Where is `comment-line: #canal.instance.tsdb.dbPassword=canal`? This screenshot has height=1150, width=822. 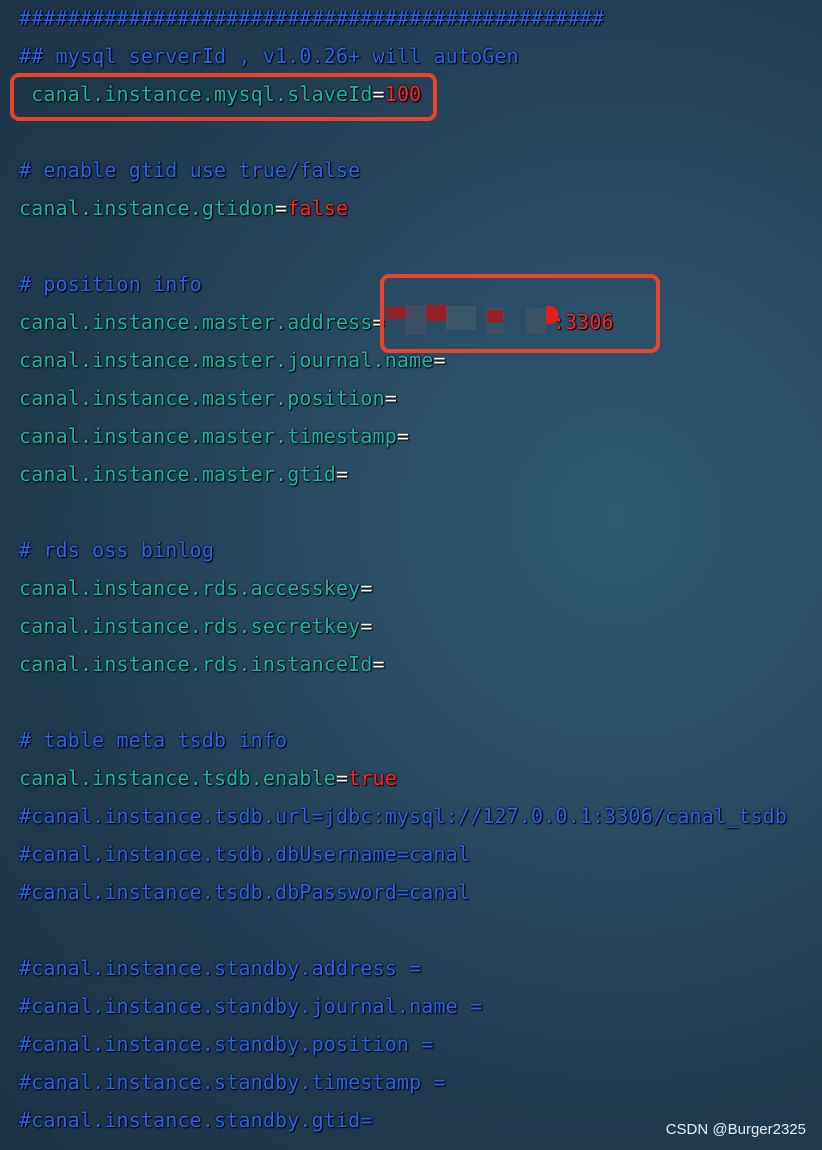
comment-line: #canal.instance.tsdb.dbPassword=canal is located at coordinates (403, 892).